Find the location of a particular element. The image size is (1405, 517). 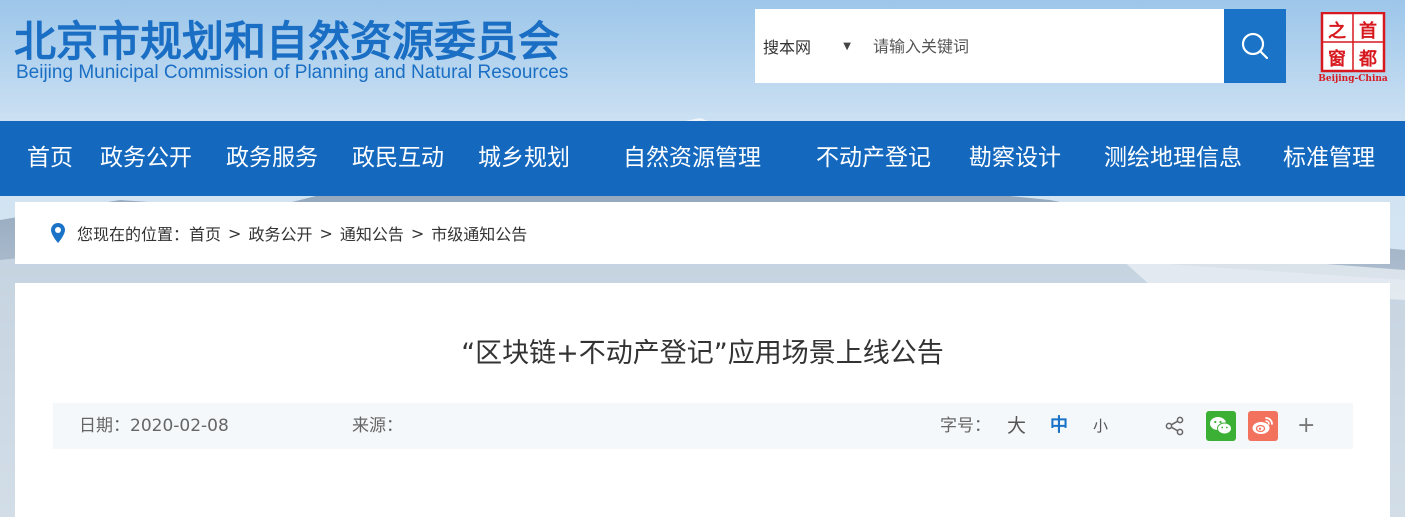

source-label: 来源： is located at coordinates (377, 426).